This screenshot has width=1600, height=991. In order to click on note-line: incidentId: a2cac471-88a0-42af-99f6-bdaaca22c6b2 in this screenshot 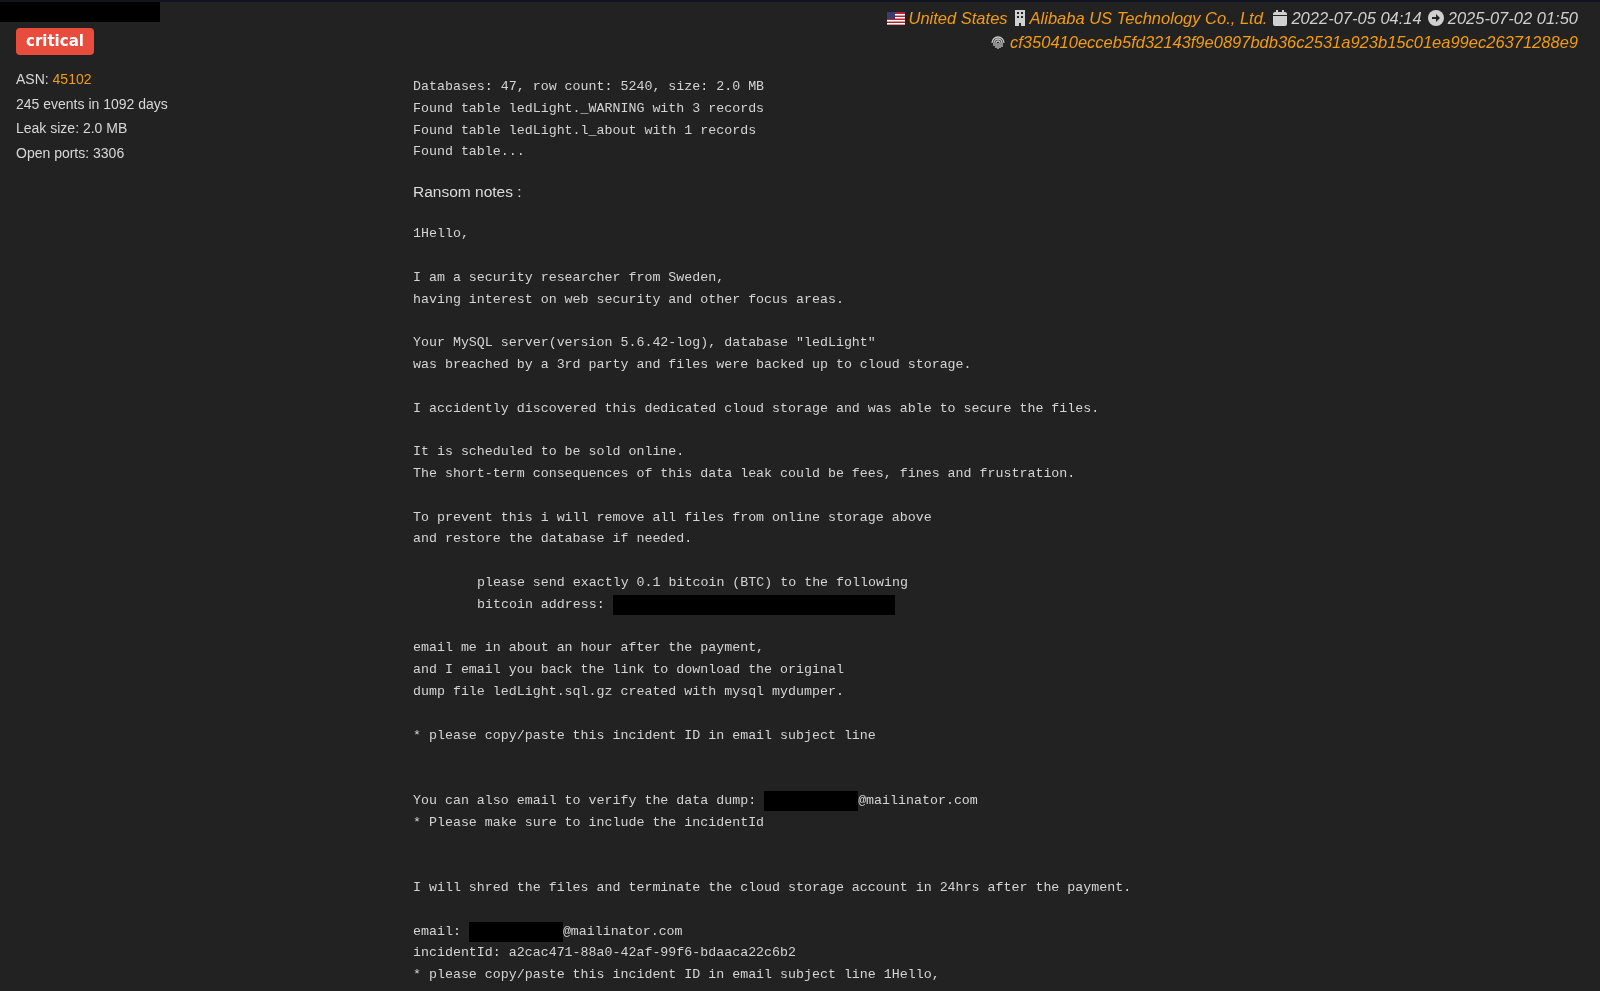, I will do `click(605, 953)`.